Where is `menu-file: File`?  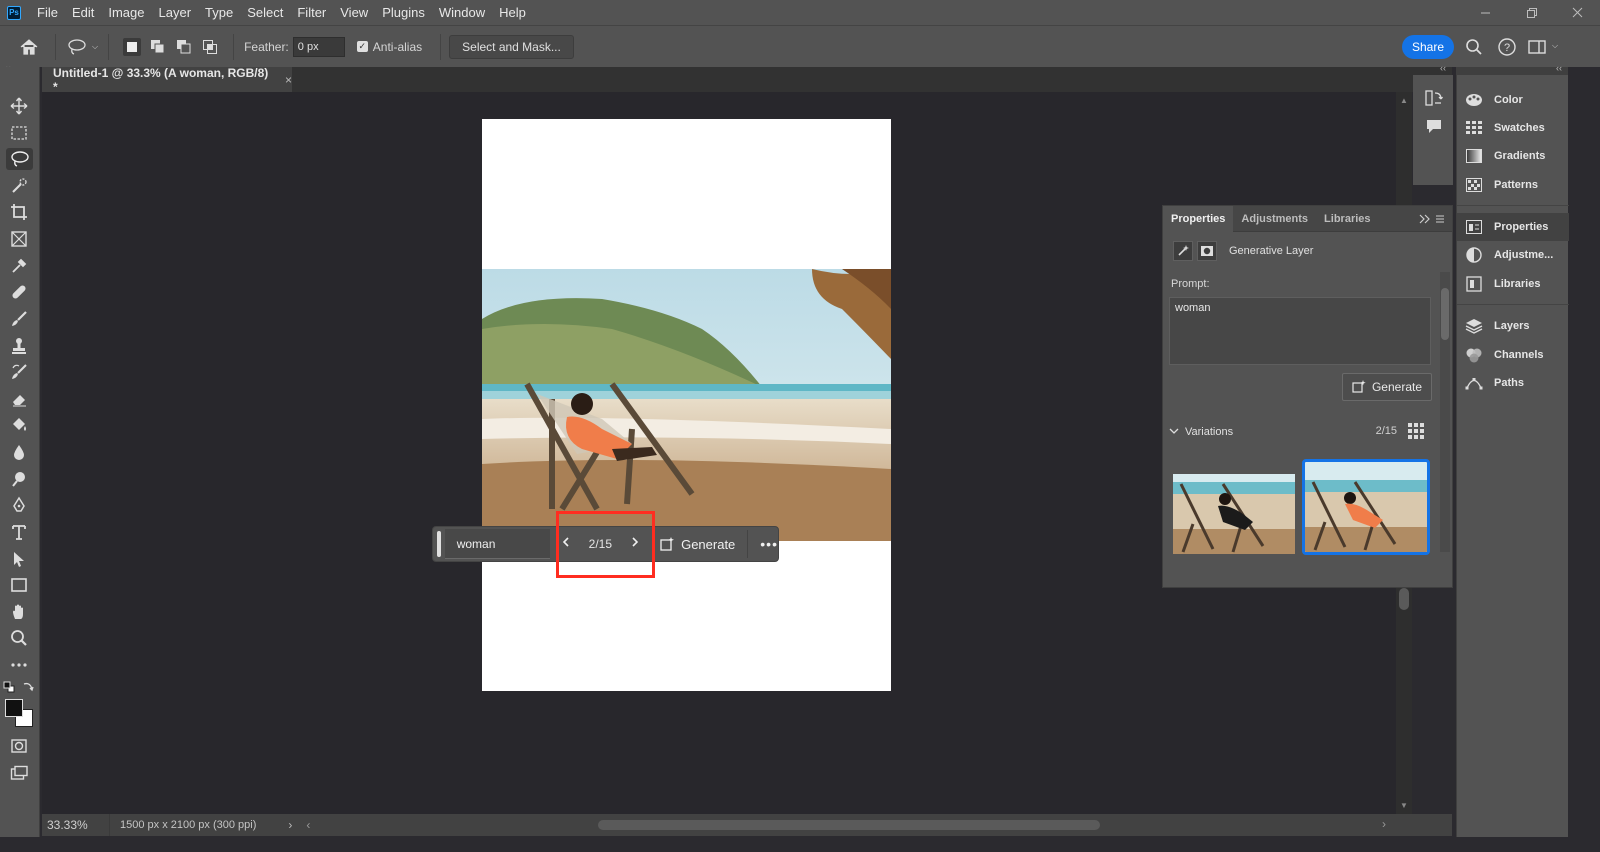
menu-file: File is located at coordinates (48, 12).